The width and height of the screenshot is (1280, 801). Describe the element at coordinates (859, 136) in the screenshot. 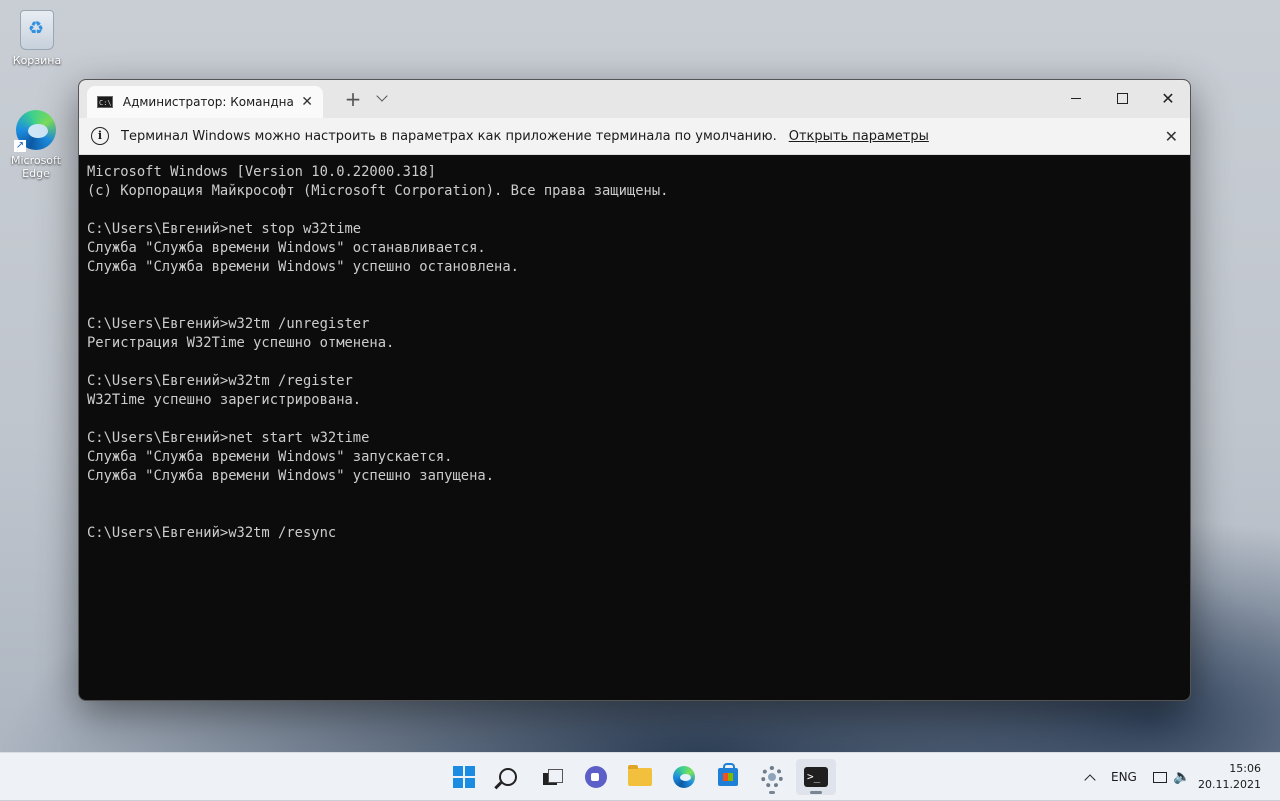

I see `open-settings-link: Открыть параметры` at that location.